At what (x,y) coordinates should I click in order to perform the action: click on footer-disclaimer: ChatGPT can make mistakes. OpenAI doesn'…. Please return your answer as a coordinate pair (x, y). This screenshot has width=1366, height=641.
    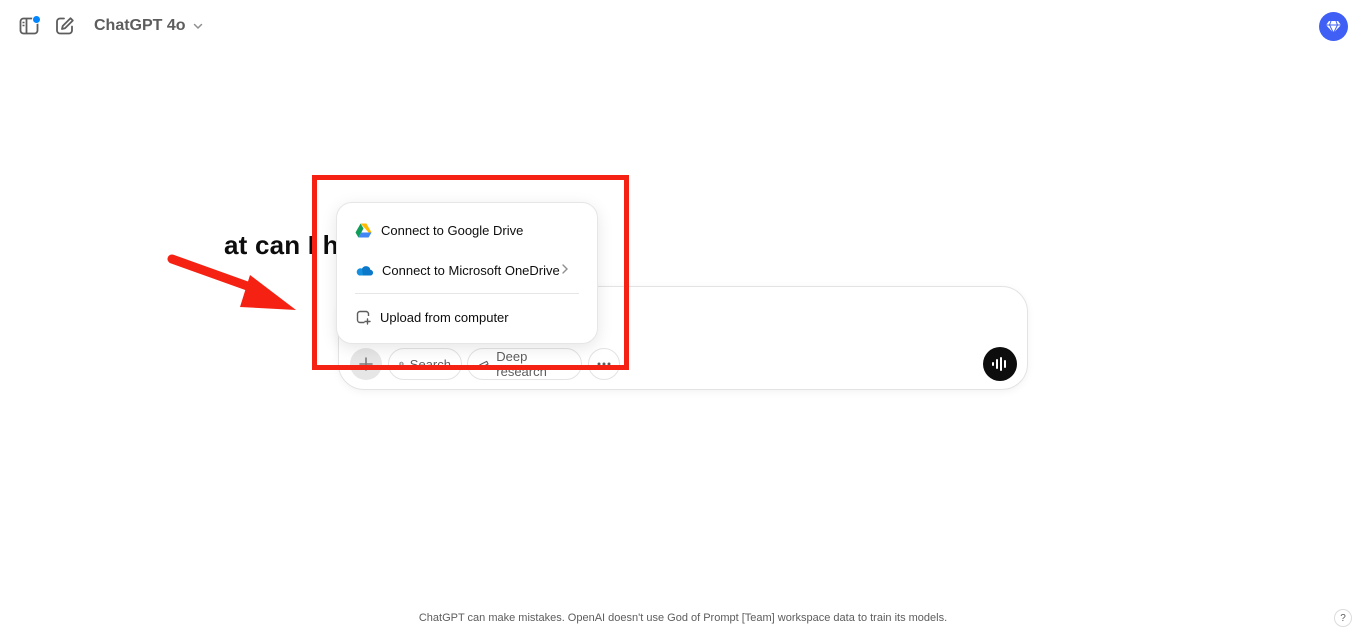
    Looking at the image, I should click on (683, 618).